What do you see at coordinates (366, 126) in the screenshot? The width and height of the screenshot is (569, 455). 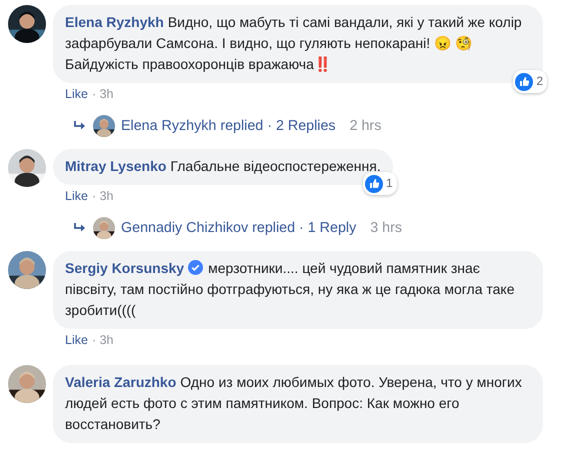 I see `reply-time: 2 hrs` at bounding box center [366, 126].